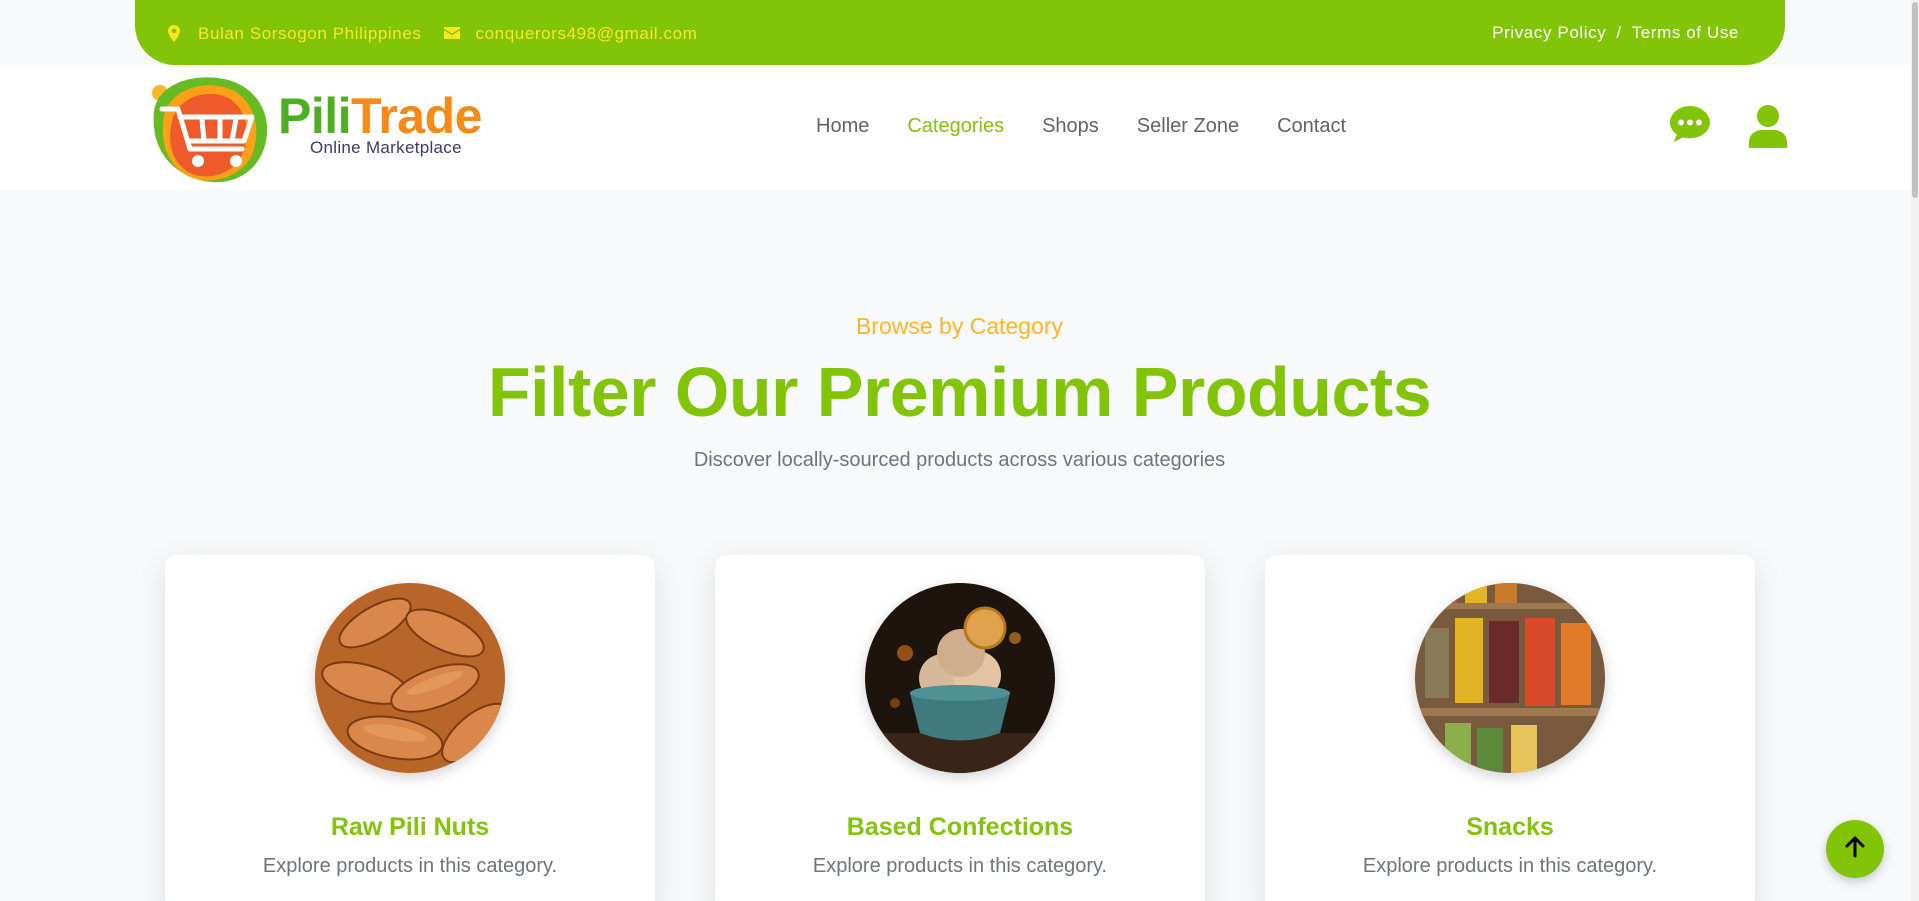  What do you see at coordinates (955, 126) in the screenshot?
I see `nav-item-categories: Categories` at bounding box center [955, 126].